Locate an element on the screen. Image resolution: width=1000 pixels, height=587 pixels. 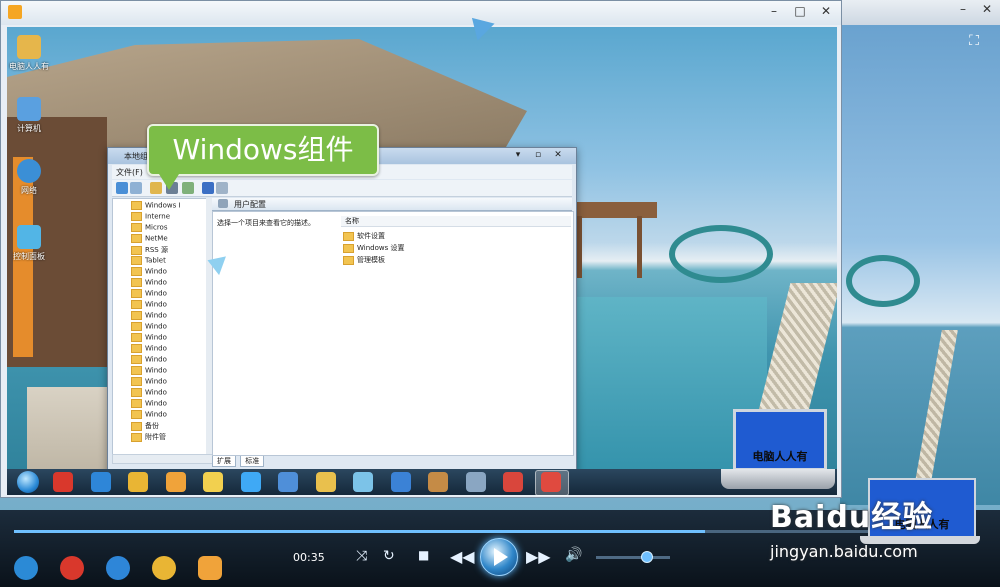
bg-start-orb is located at coordinates (26, 568).